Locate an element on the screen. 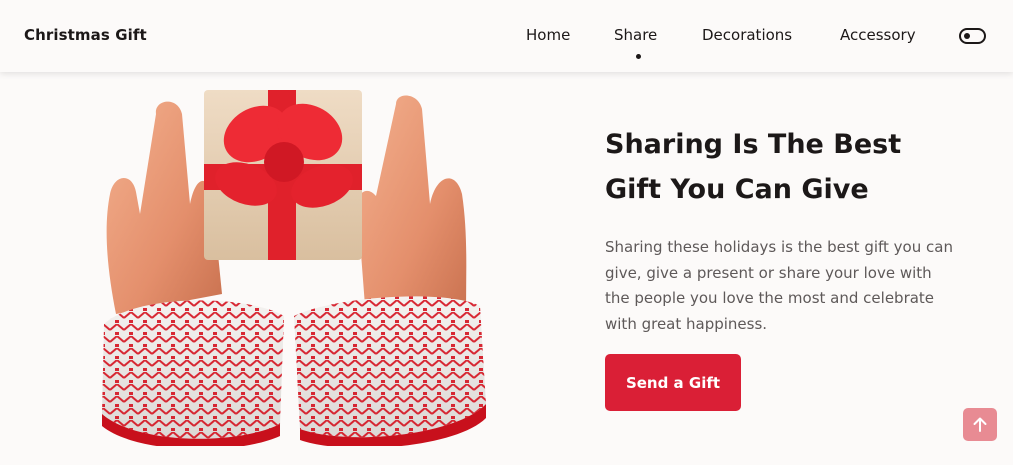 This screenshot has width=1013, height=465. scroll-to-top-button is located at coordinates (980, 424).